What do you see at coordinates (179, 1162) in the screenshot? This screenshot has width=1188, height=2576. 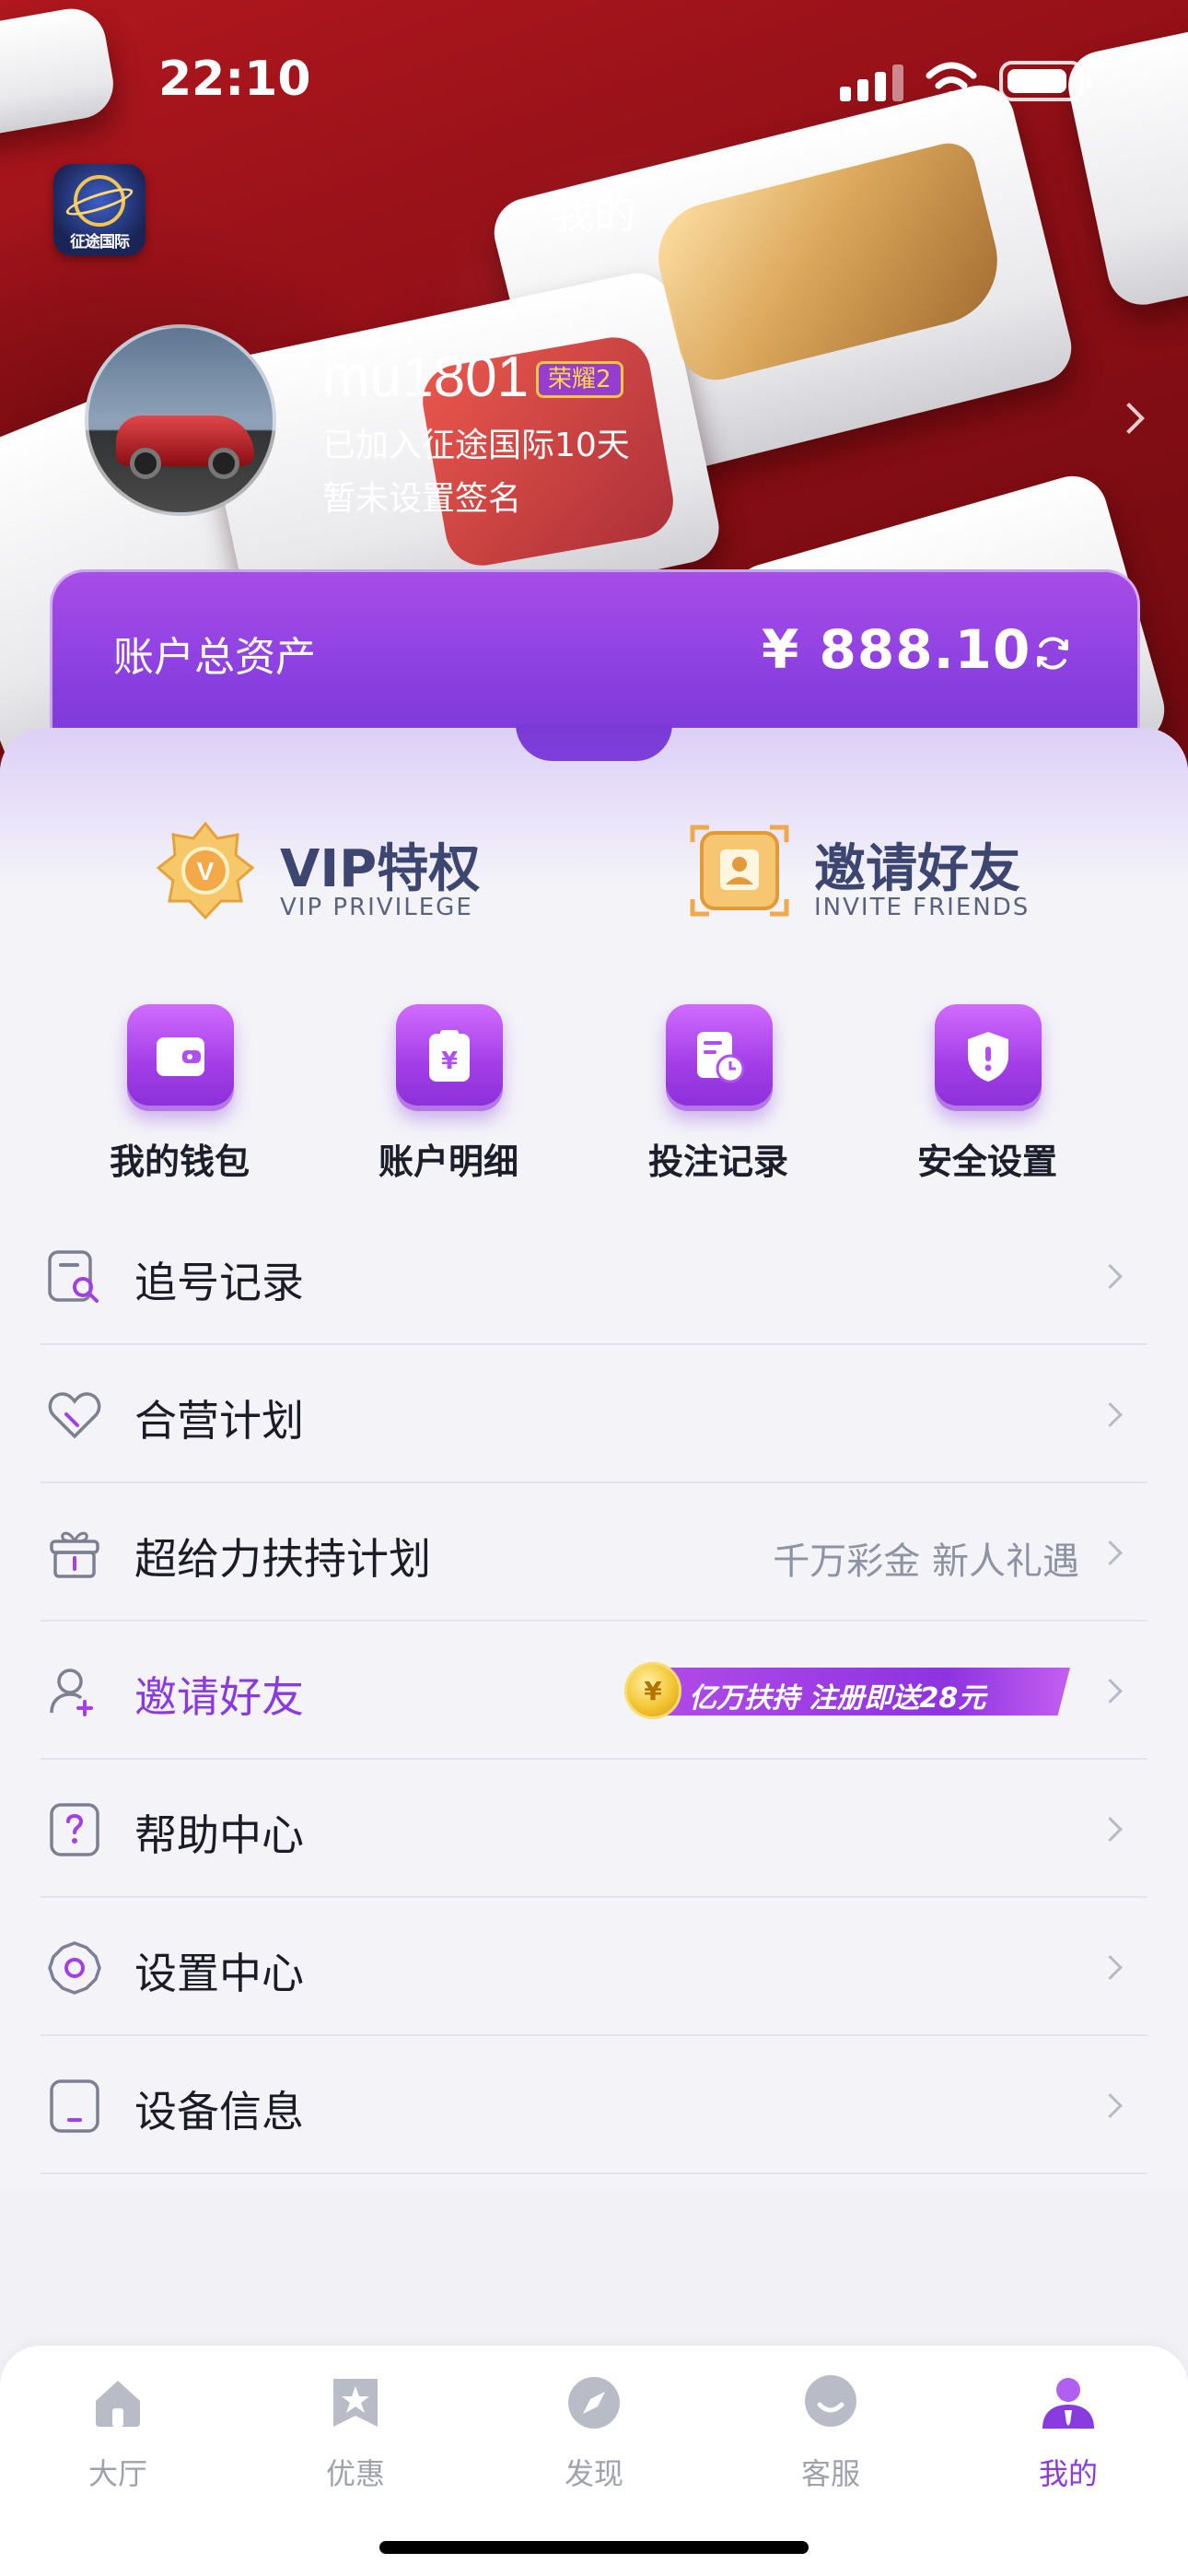 I see `quick-action-label: 我的钱包` at bounding box center [179, 1162].